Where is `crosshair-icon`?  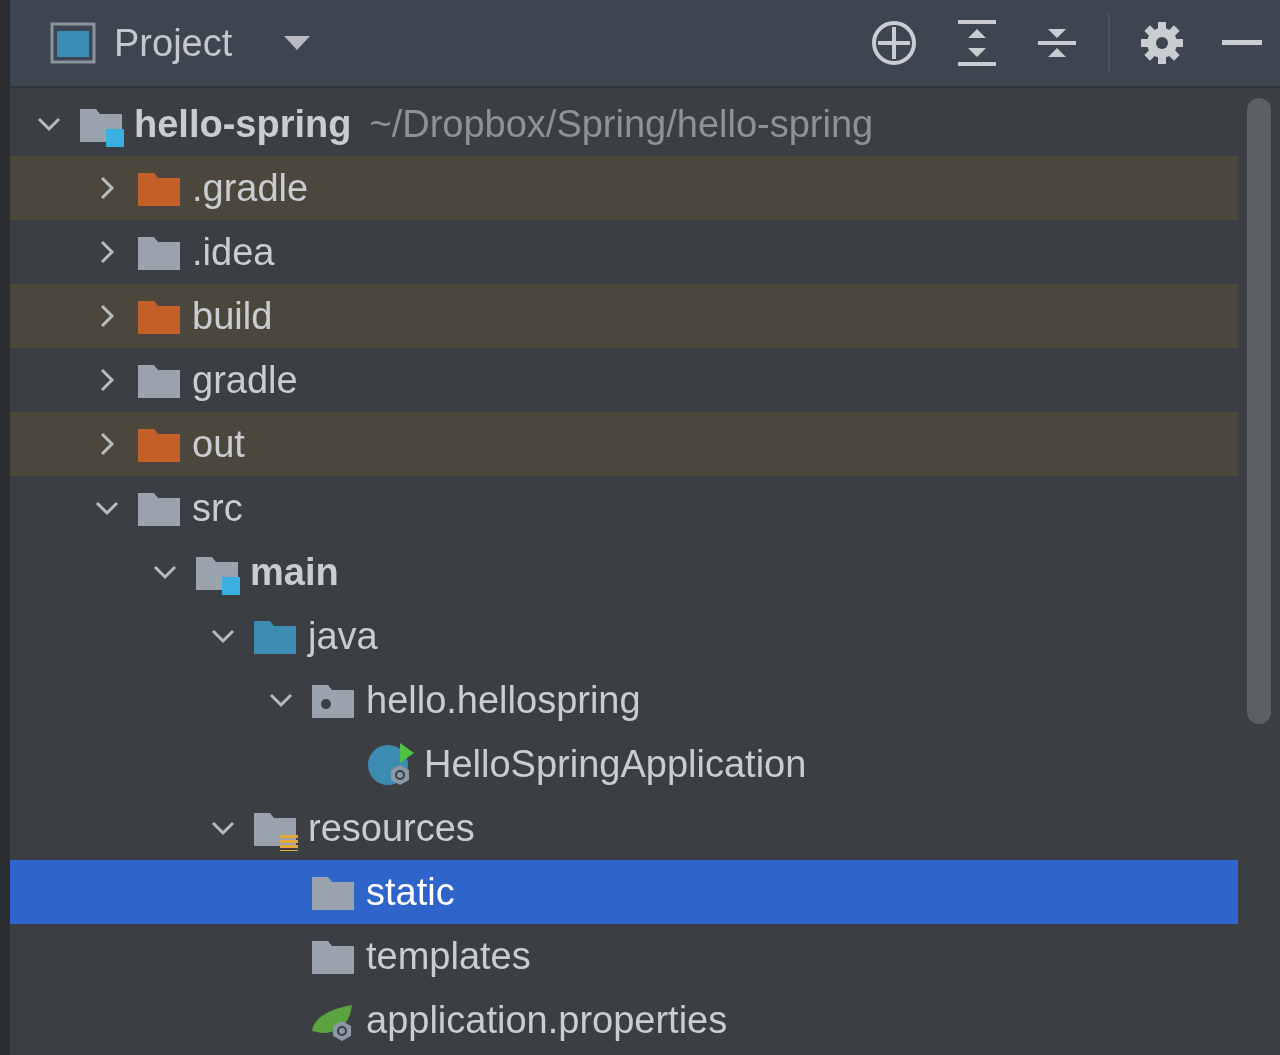 crosshair-icon is located at coordinates (894, 43).